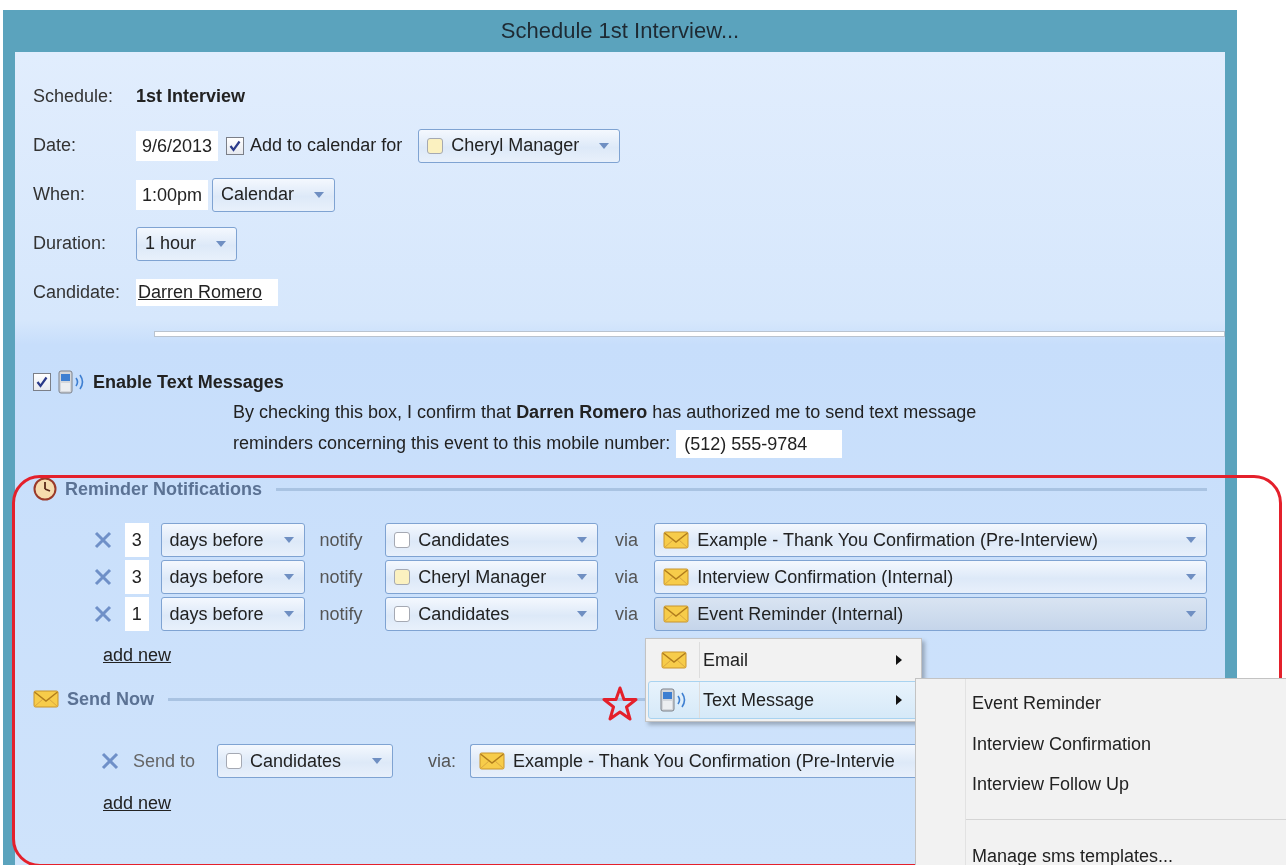  I want to click on template-dropdown: Interview Confirmation (Internal), so click(930, 577).